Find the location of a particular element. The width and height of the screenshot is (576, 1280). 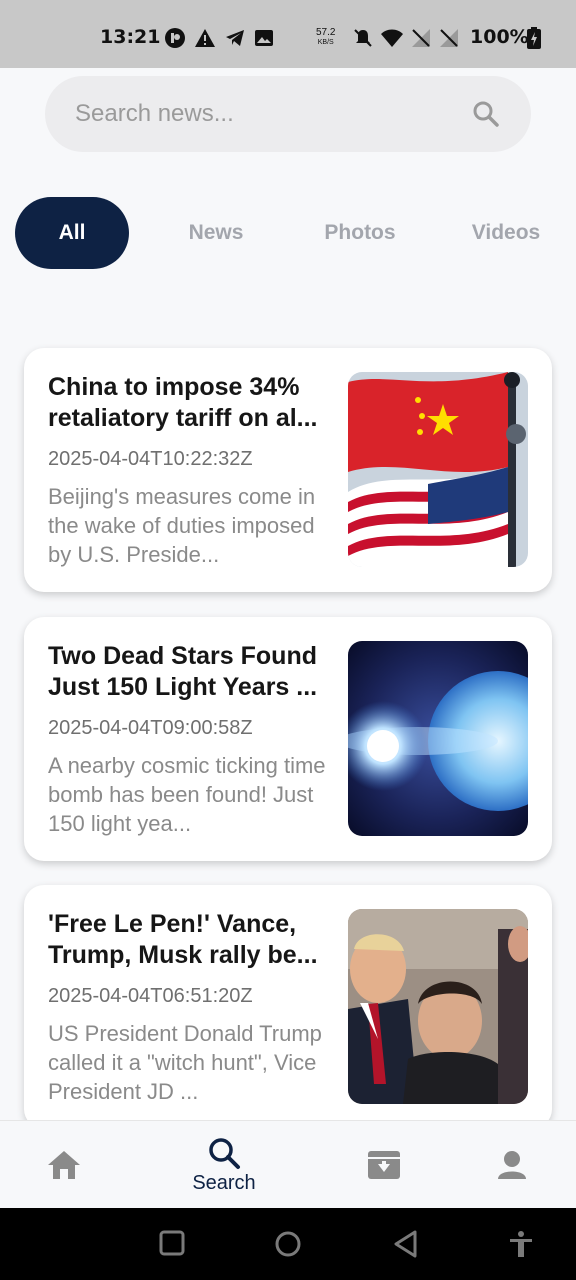

search-bar is located at coordinates (288, 114).